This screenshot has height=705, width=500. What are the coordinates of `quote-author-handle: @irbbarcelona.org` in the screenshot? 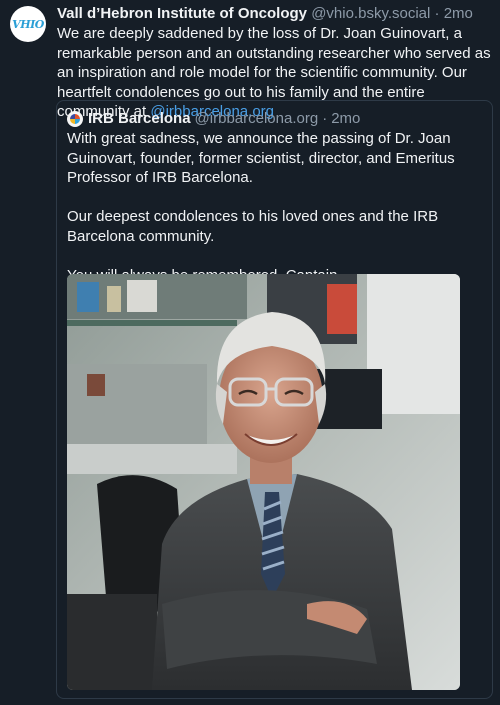 It's located at (257, 119).